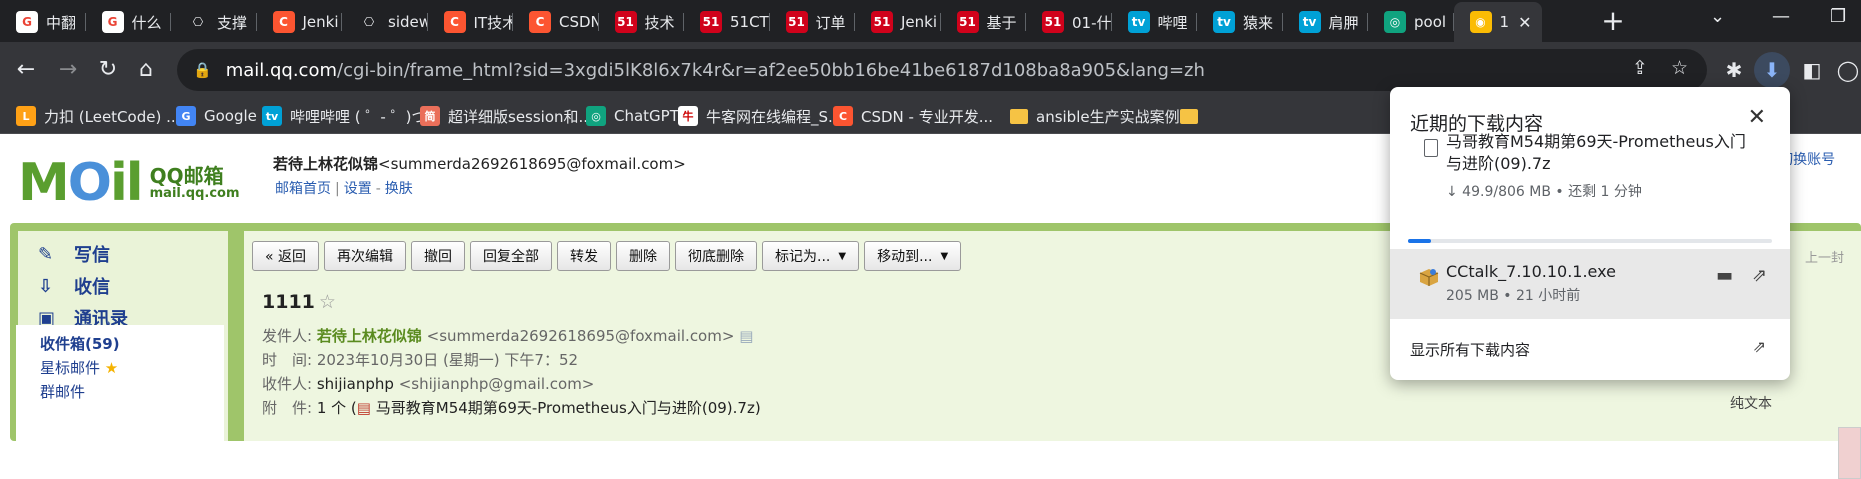  I want to click on bookmark-favicon-icon: 牛, so click(688, 116).